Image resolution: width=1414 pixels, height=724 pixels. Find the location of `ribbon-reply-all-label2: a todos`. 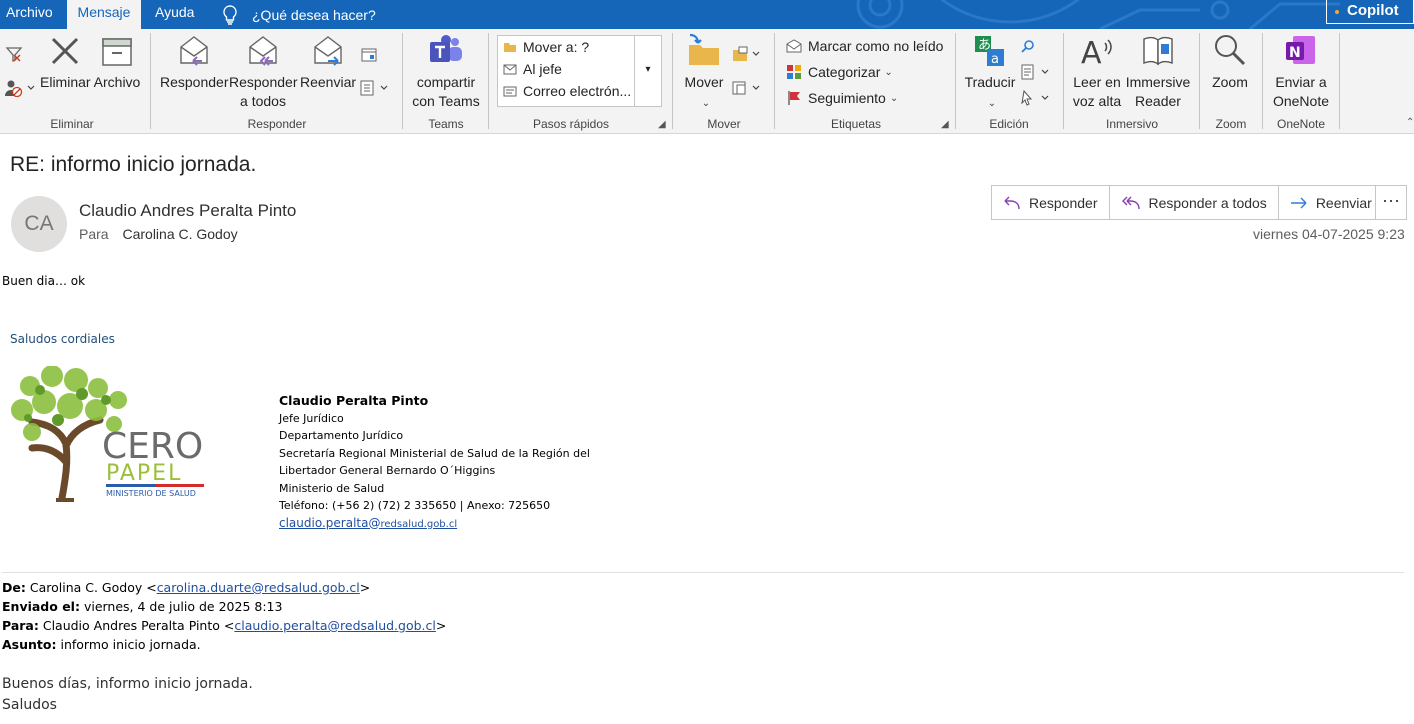

ribbon-reply-all-label2: a todos is located at coordinates (263, 101).